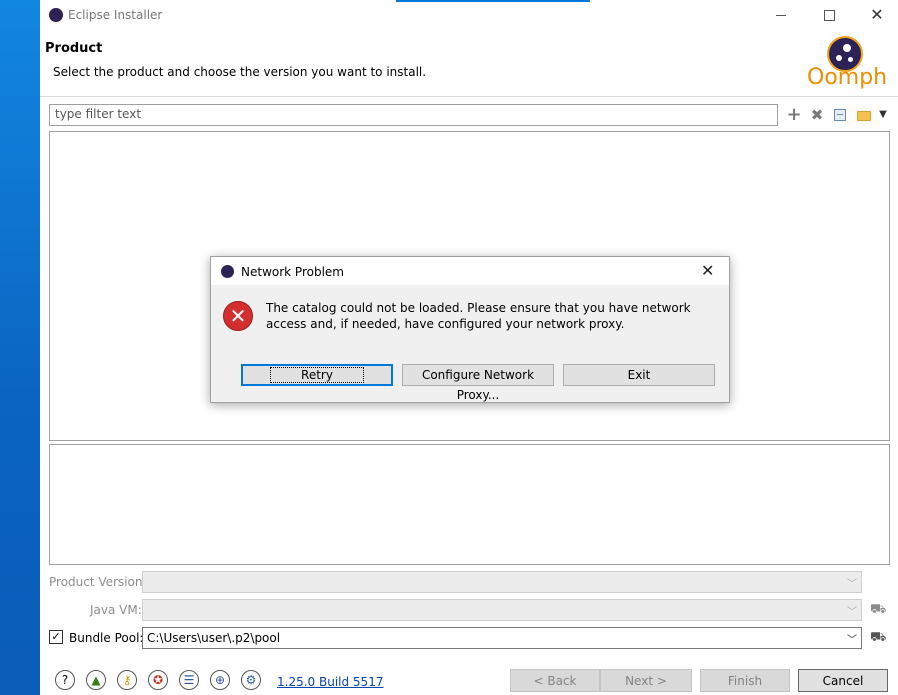 The width and height of the screenshot is (898, 695). Describe the element at coordinates (878, 637) in the screenshot. I see `bundle-pool-manage-icon: ⛟` at that location.